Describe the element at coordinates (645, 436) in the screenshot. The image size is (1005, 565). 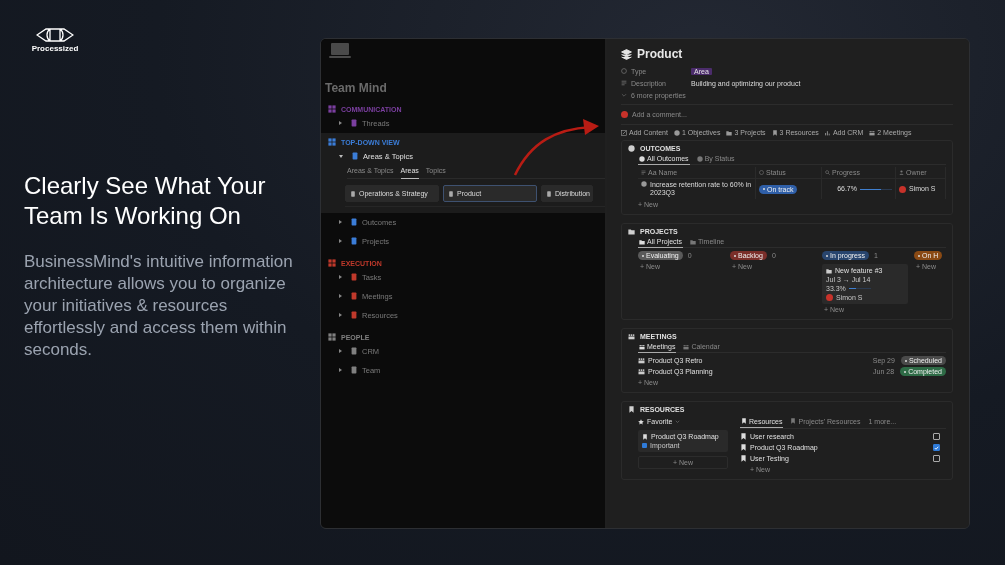
I see `bookmark-icon` at that location.